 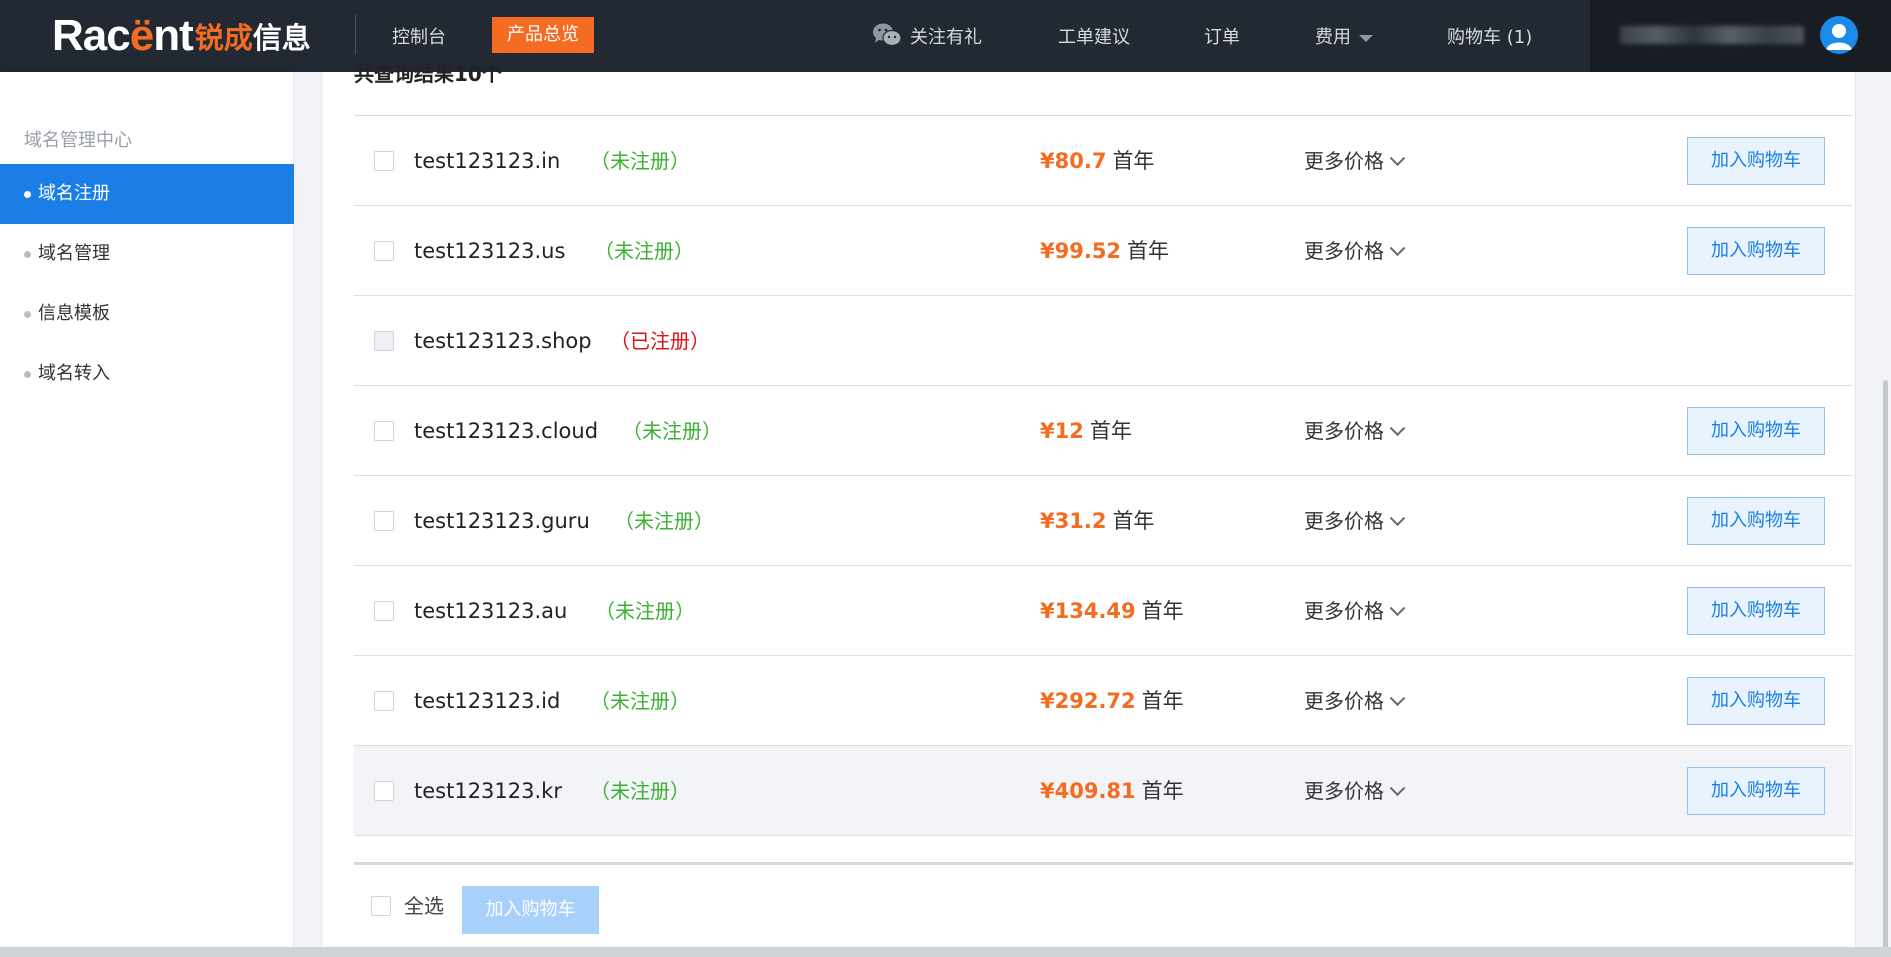 I want to click on logo-divider, so click(x=355, y=34).